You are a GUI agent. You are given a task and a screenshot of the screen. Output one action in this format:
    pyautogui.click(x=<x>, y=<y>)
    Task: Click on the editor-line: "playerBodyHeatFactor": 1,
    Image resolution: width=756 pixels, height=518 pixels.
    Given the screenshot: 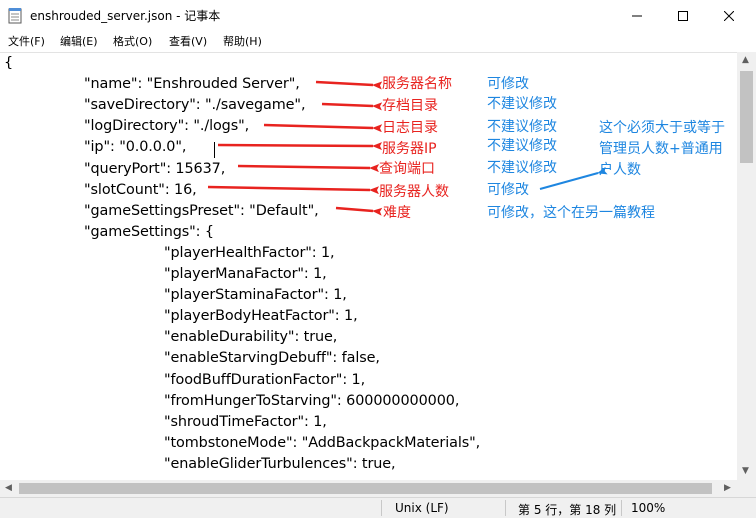 What is the action you would take?
    pyautogui.click(x=261, y=318)
    